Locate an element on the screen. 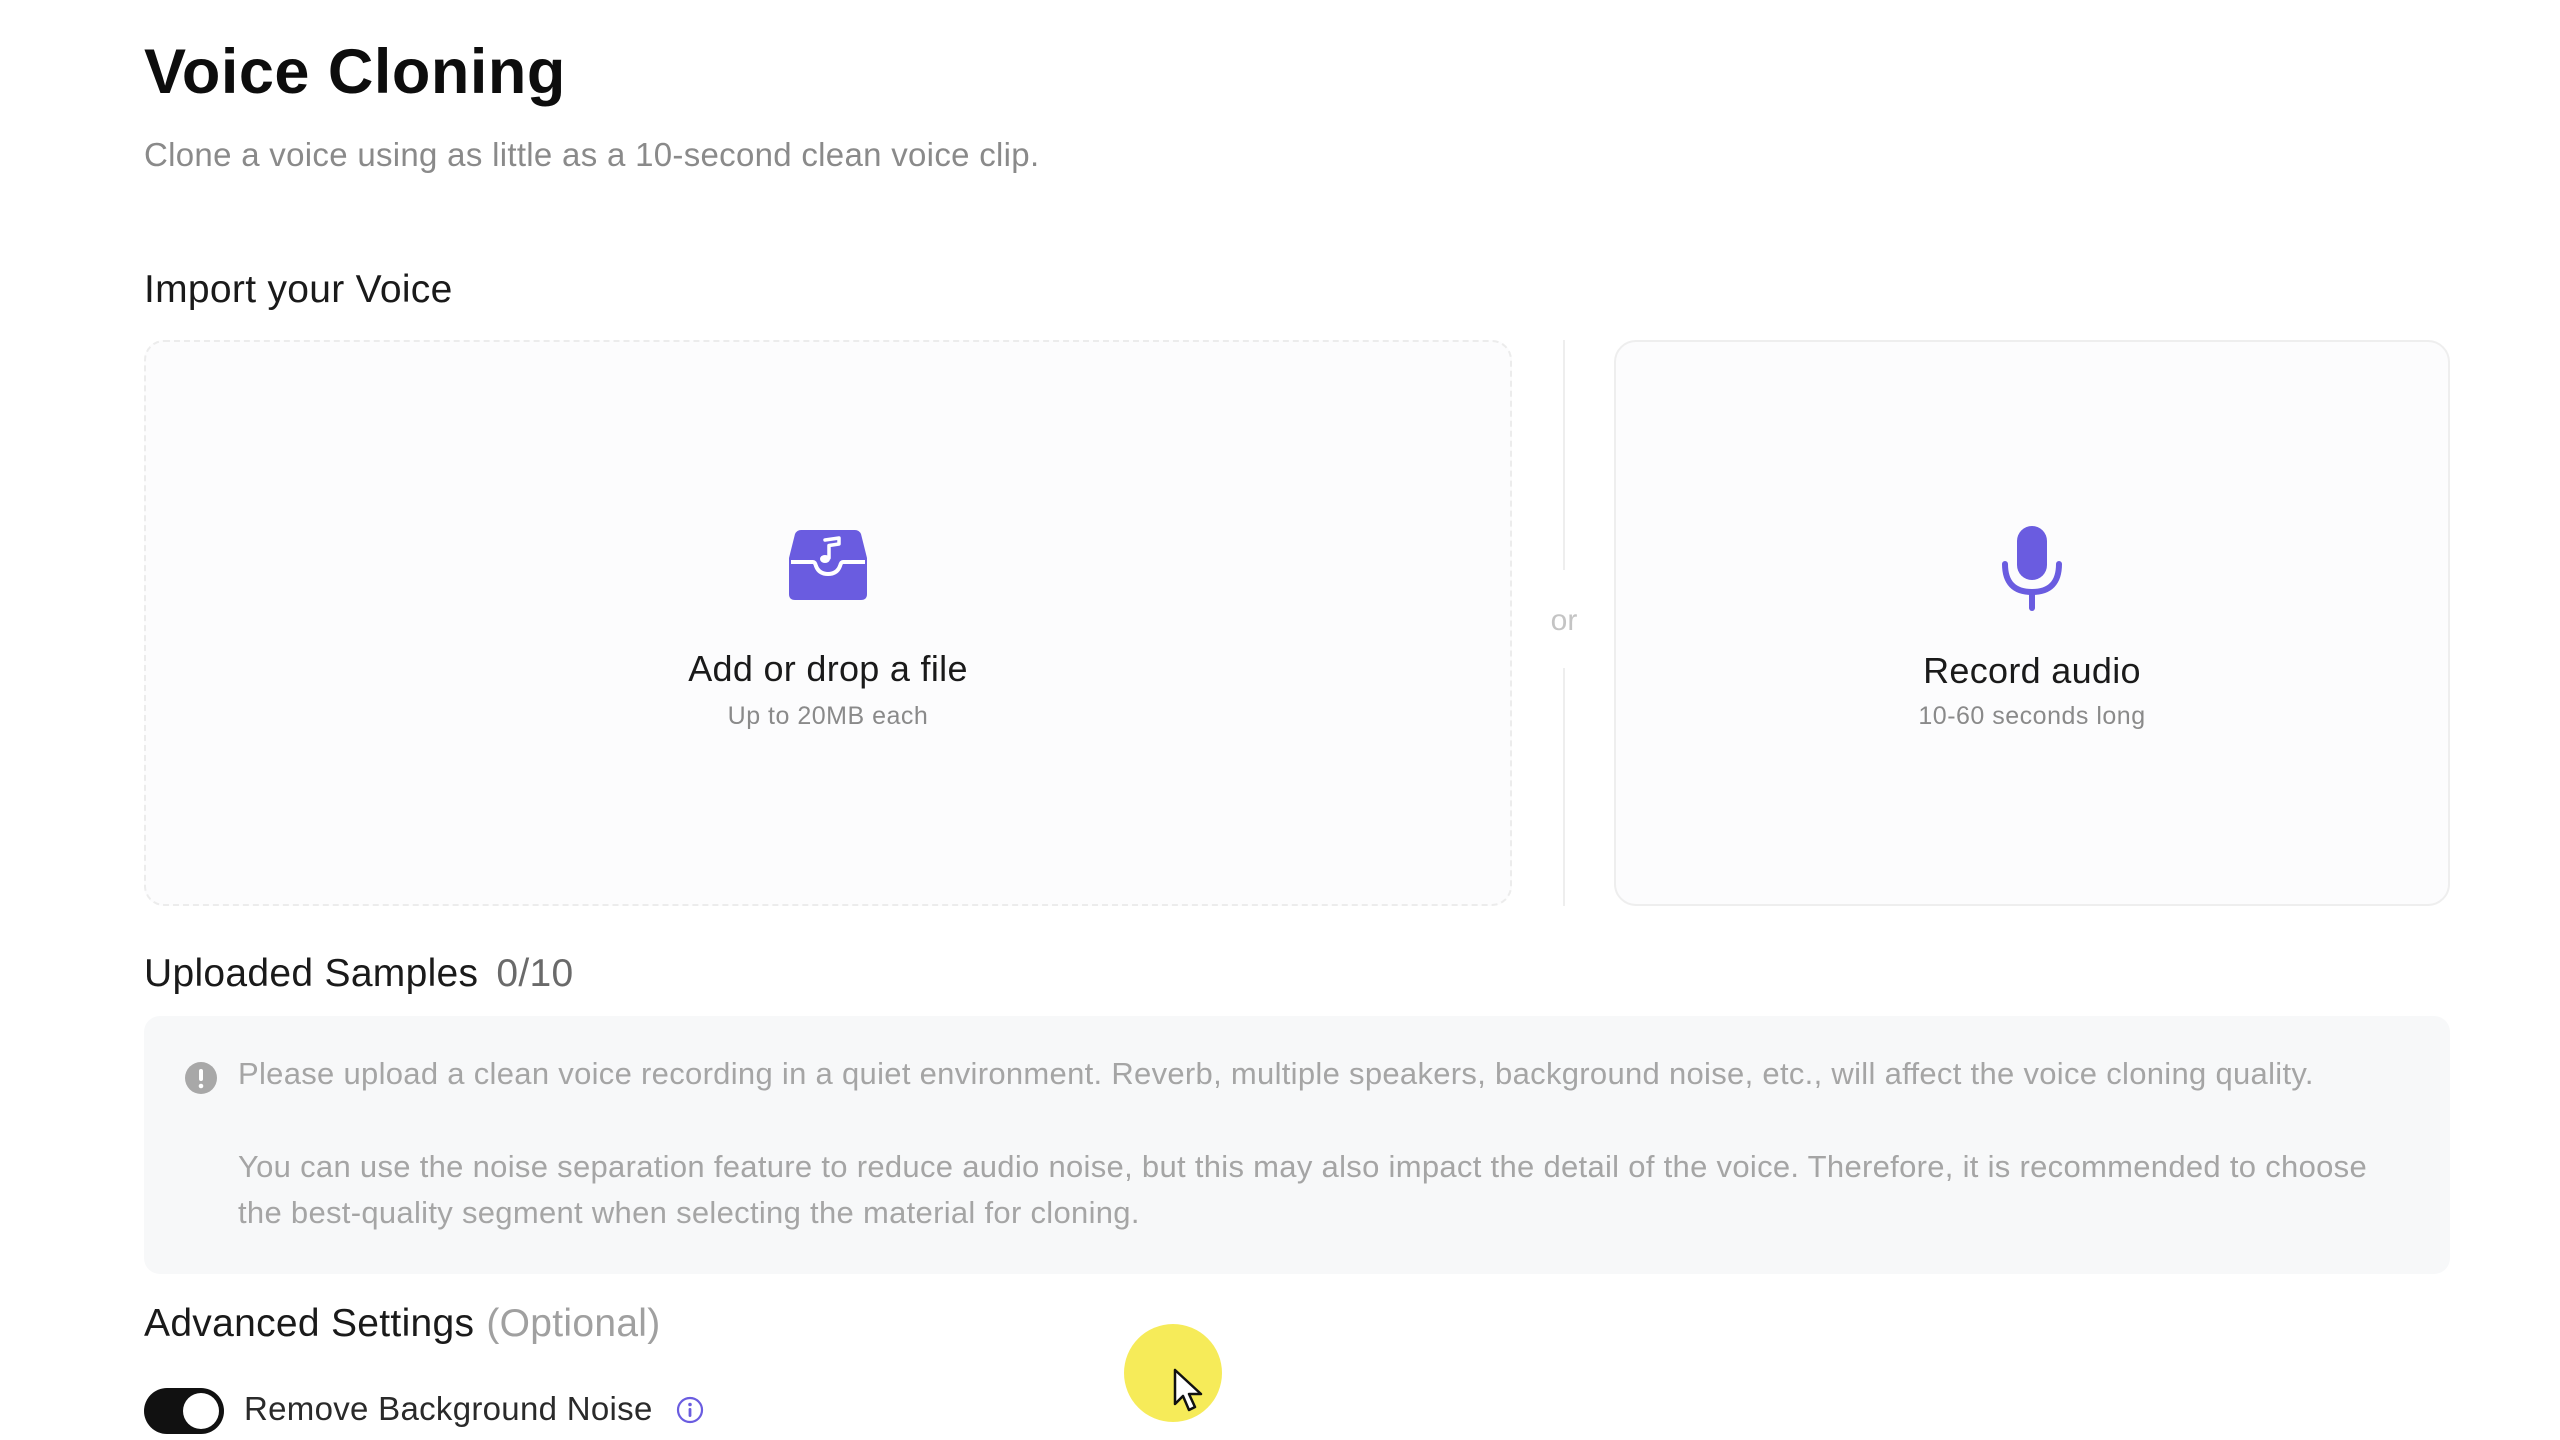 This screenshot has width=2560, height=1440. cursor-highlight is located at coordinates (1173, 1373).